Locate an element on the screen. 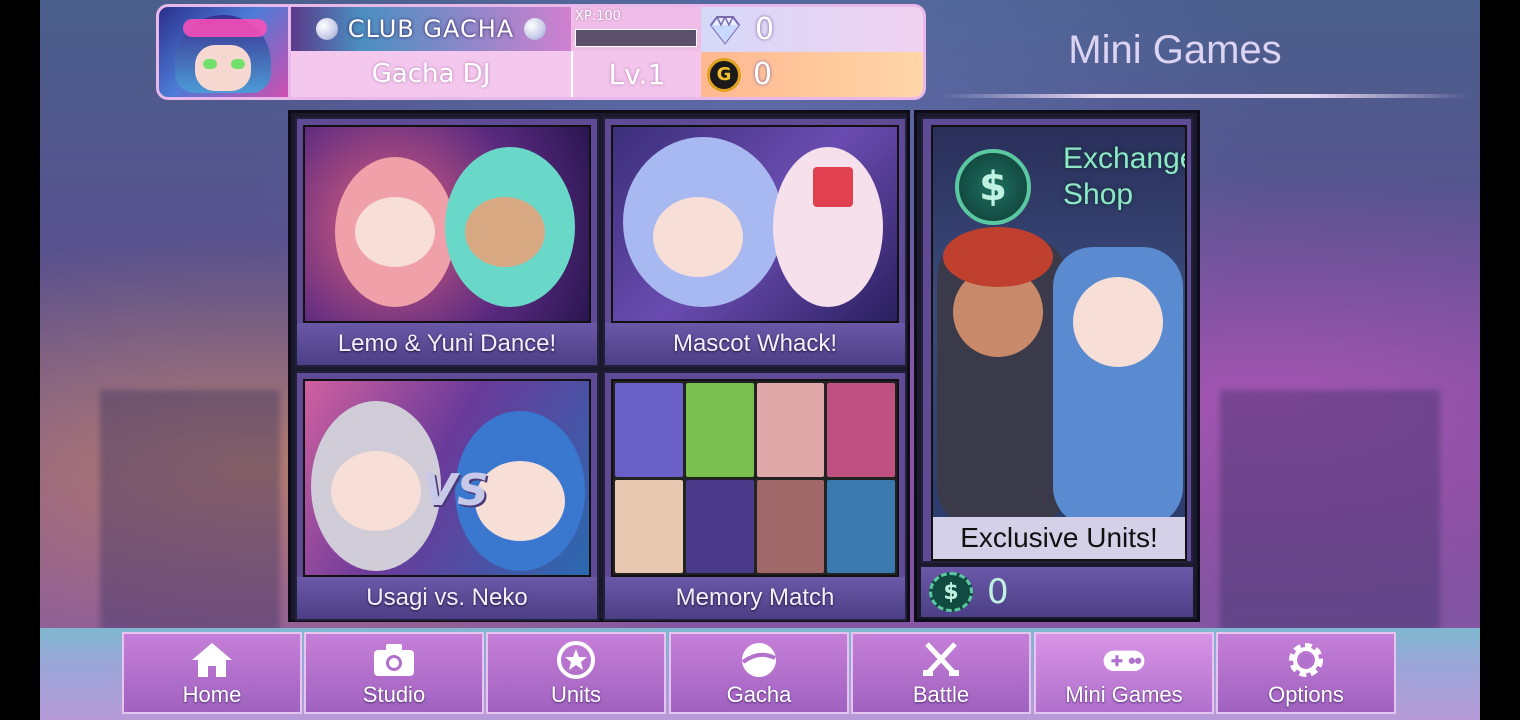 This screenshot has width=1520, height=720. player-name: Gacha DJ is located at coordinates (431, 74).